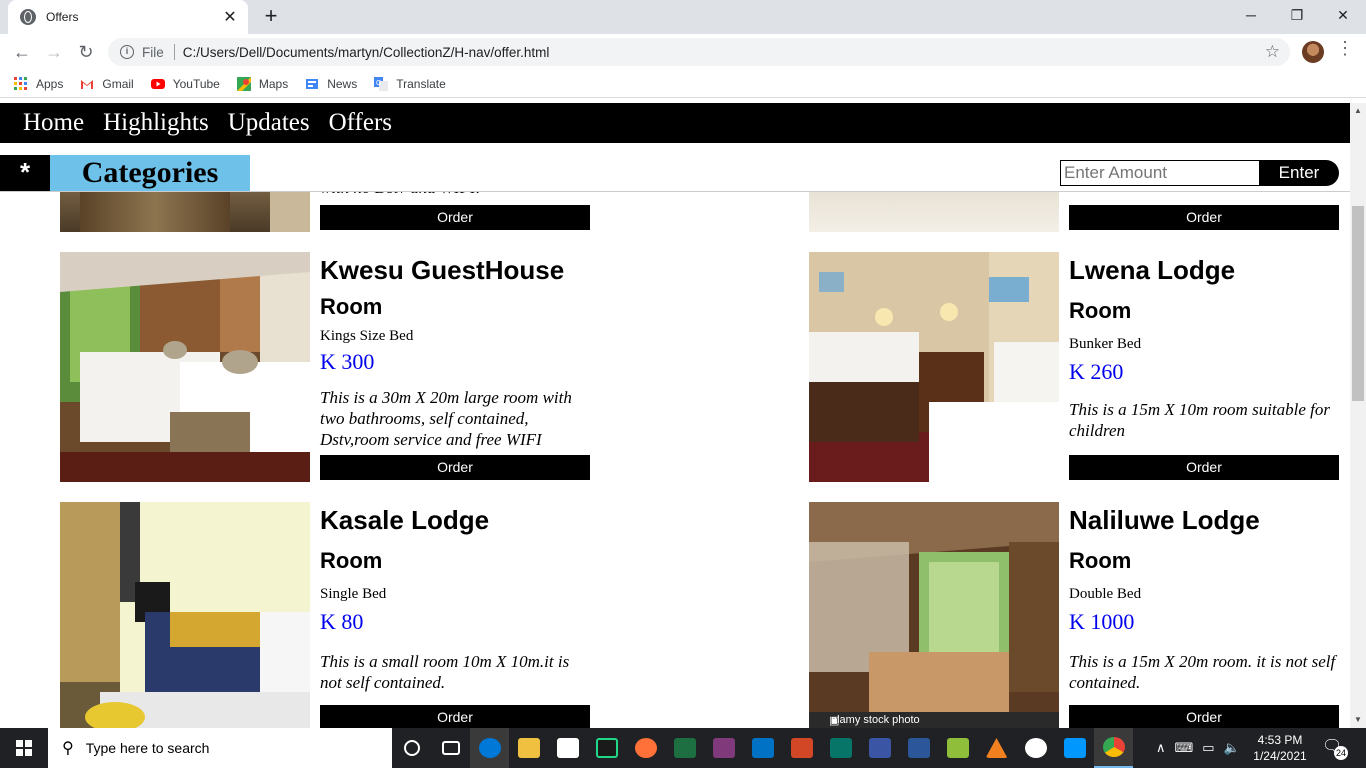 This screenshot has height=768, width=1366. What do you see at coordinates (1184, 748) in the screenshot?
I see `keyboard-icon: ⌨` at bounding box center [1184, 748].